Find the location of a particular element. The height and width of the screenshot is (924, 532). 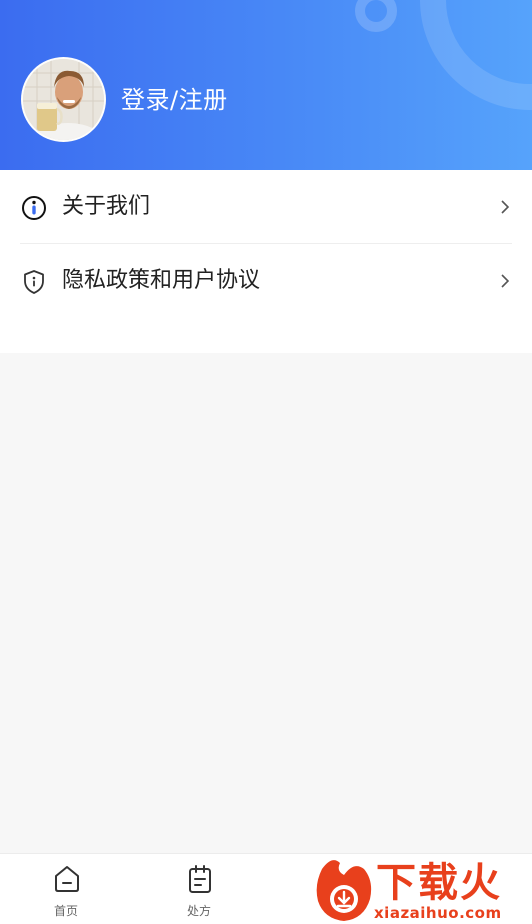

tab-home: 首页 is located at coordinates (66, 889).